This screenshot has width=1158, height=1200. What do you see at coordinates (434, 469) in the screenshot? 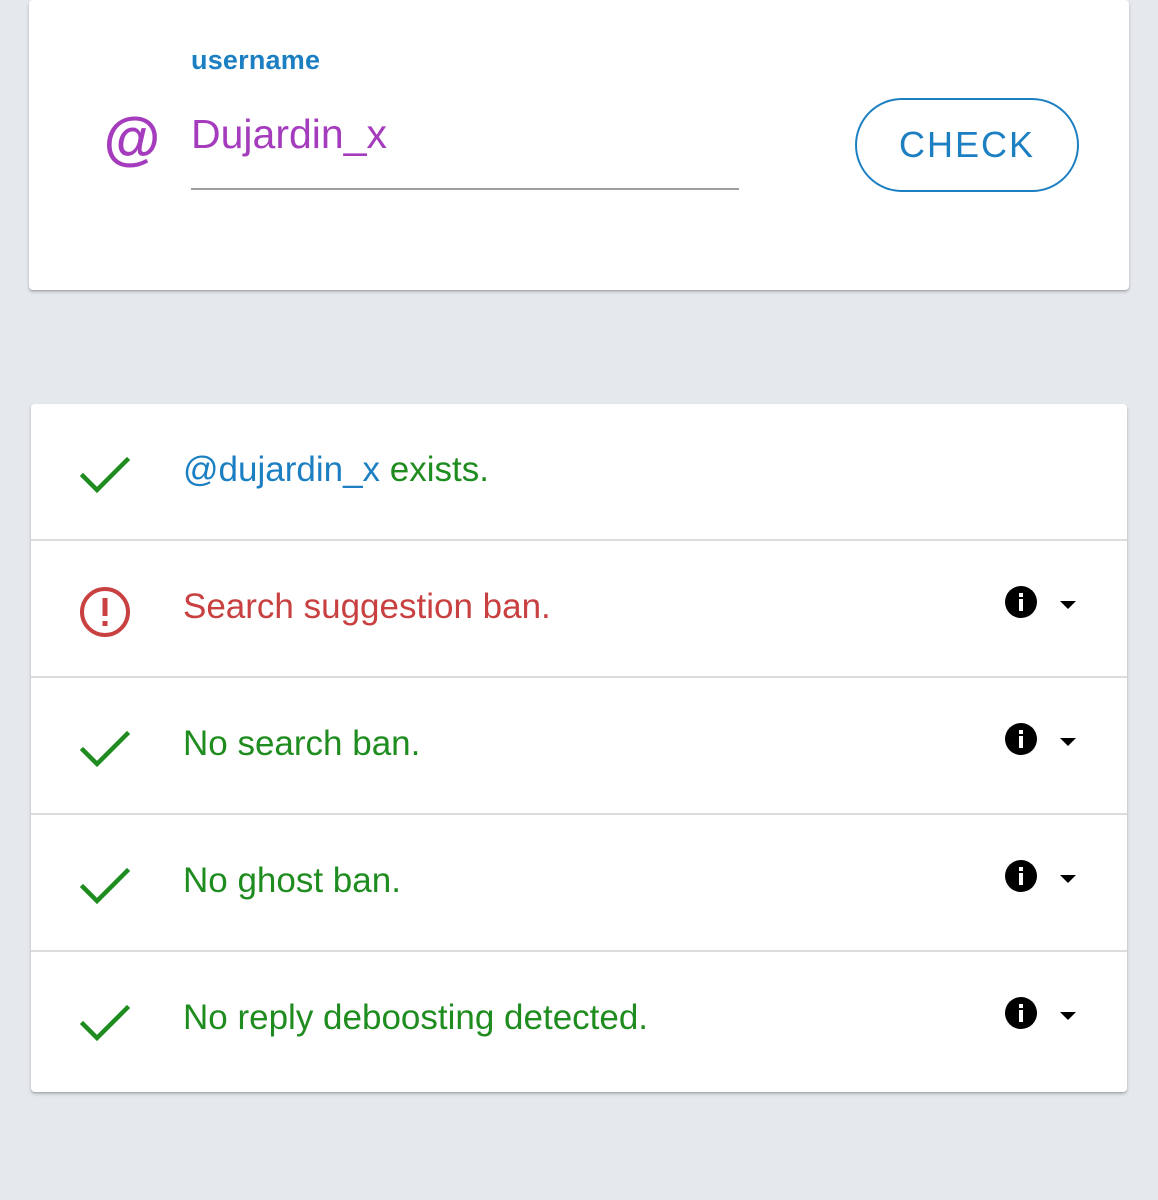
I see `exists-suffix: exists.` at bounding box center [434, 469].